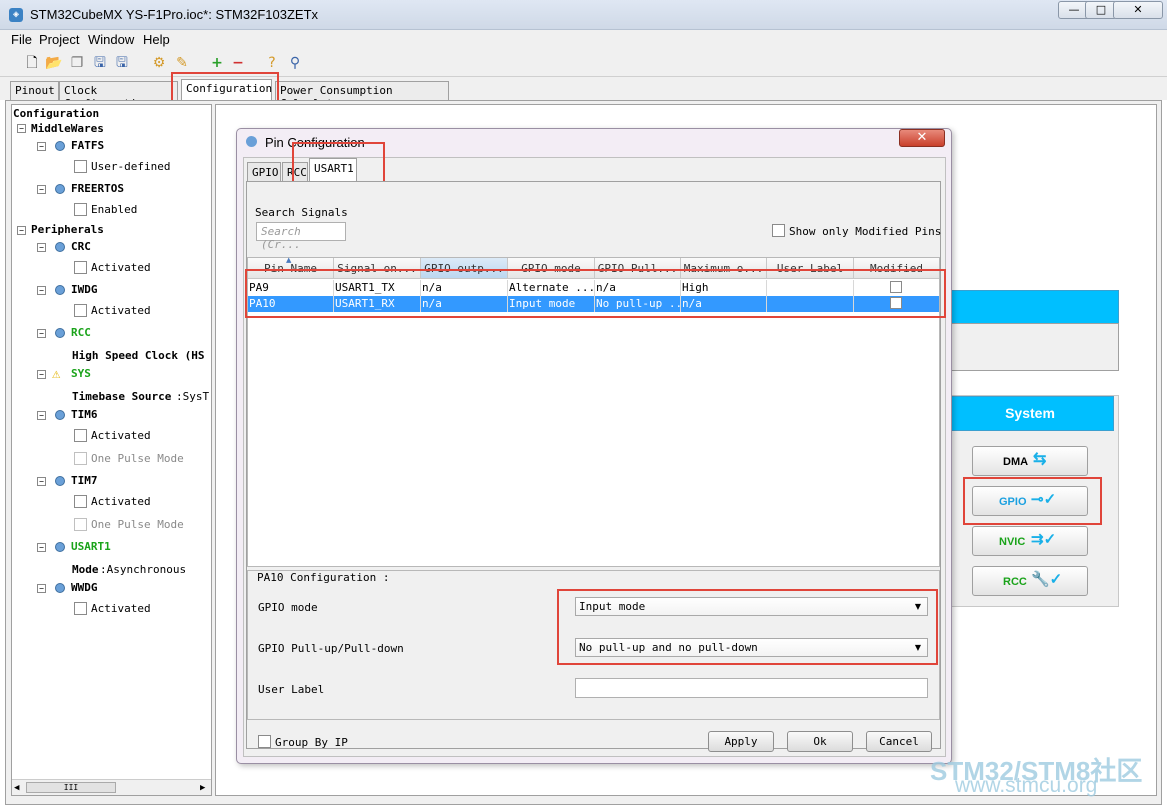  I want to click on rcc-icon: 🔧✓, so click(1047, 579).